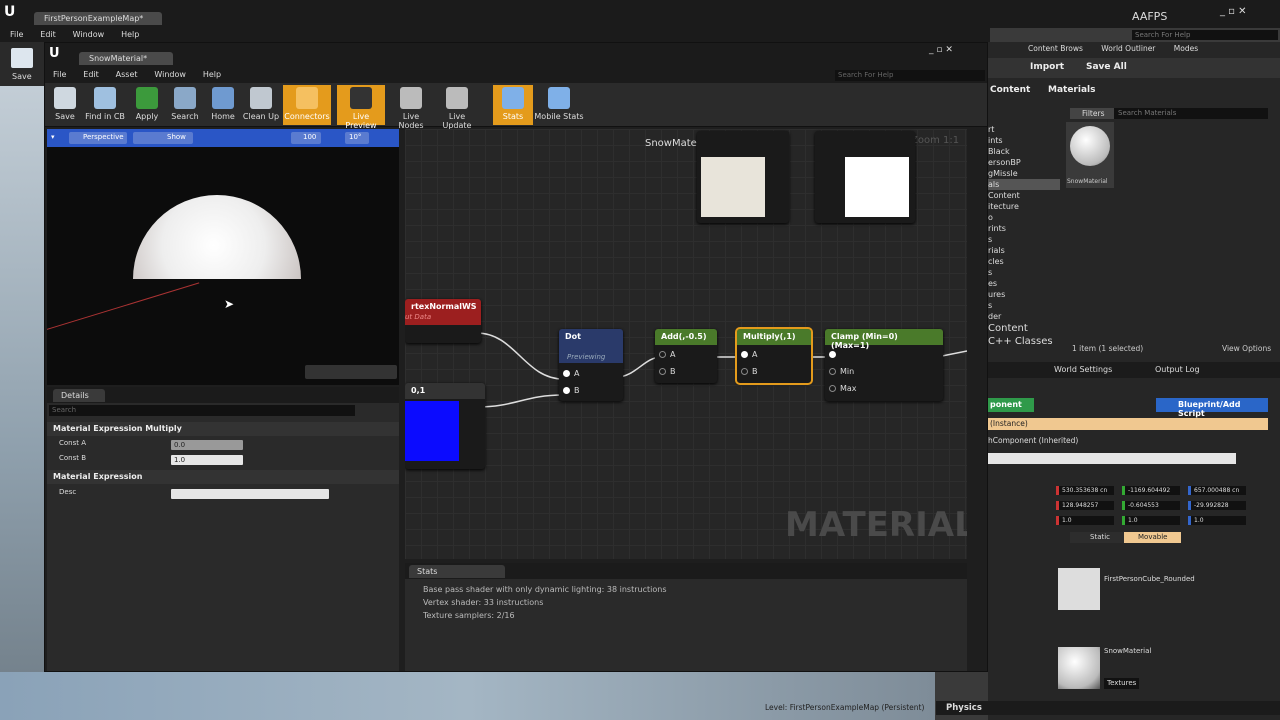 This screenshot has height=720, width=1280. What do you see at coordinates (1024, 261) in the screenshot?
I see `tree-item: cles` at bounding box center [1024, 261].